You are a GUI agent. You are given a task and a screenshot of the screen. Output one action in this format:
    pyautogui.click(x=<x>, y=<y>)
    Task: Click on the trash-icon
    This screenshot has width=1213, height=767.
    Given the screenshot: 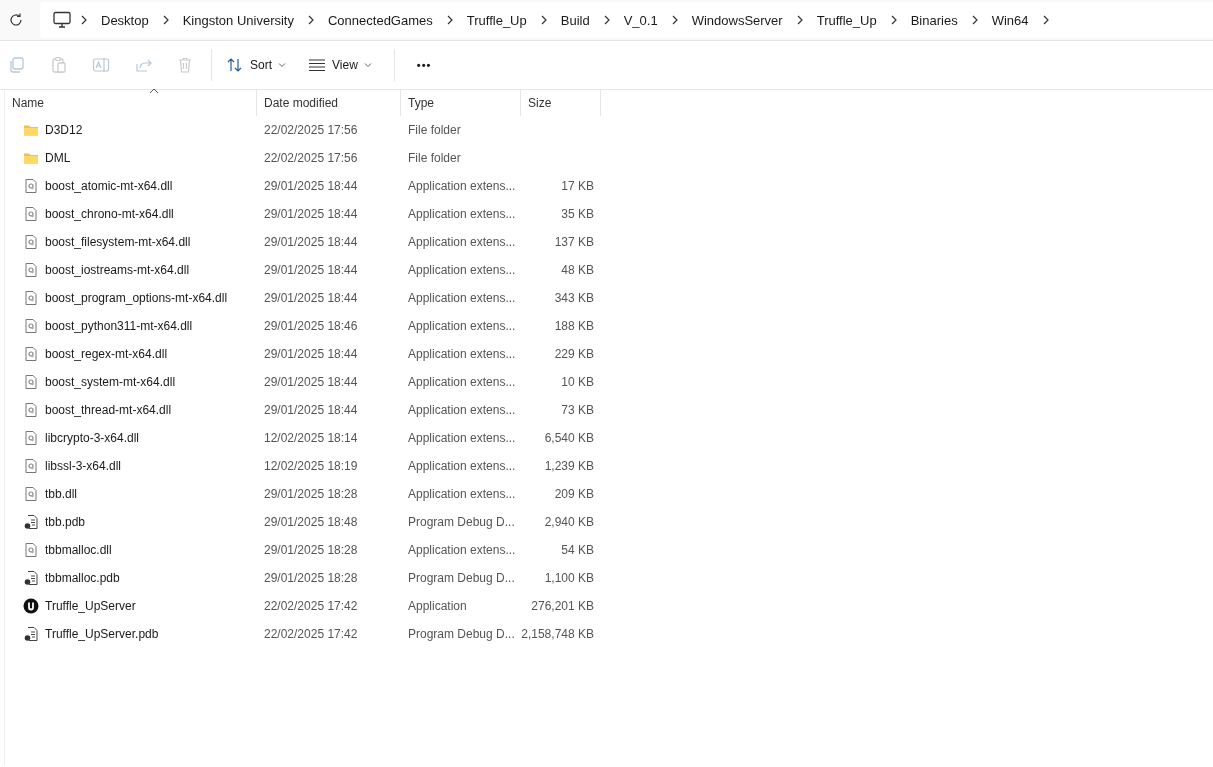 What is the action you would take?
    pyautogui.click(x=185, y=65)
    